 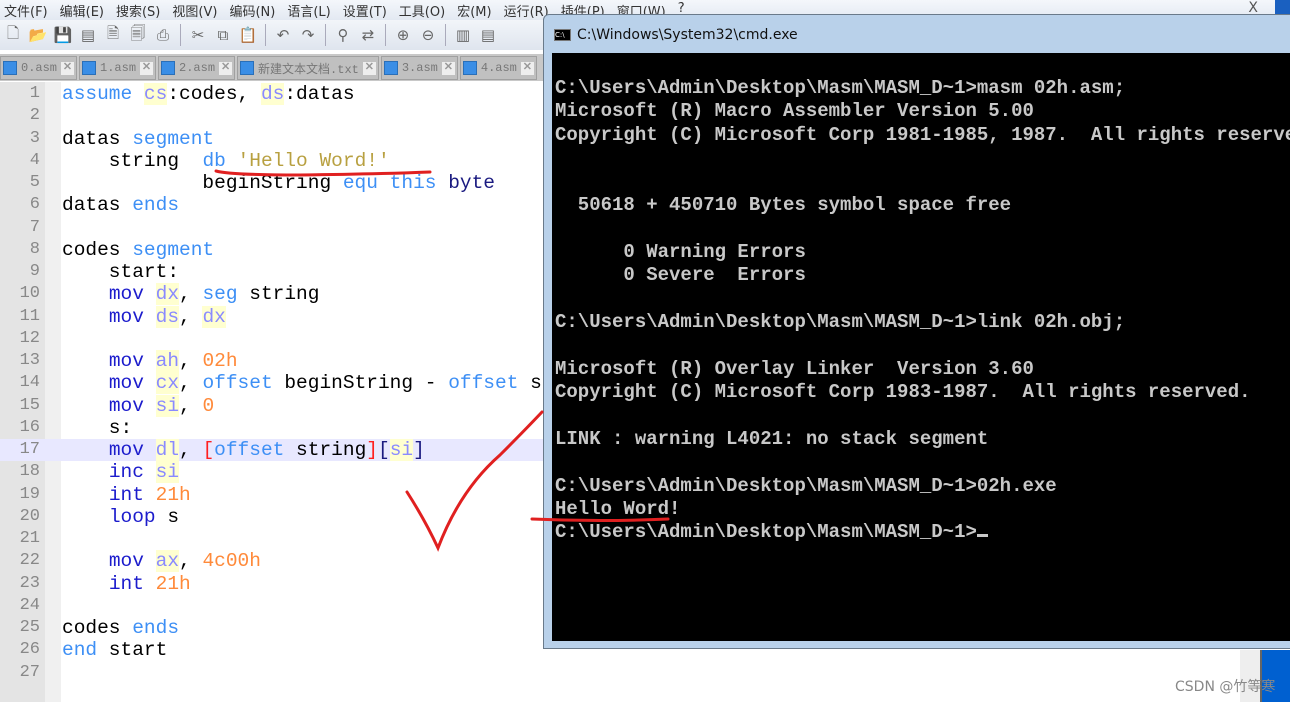 I want to click on code-token: codes, so click(x=97, y=249).